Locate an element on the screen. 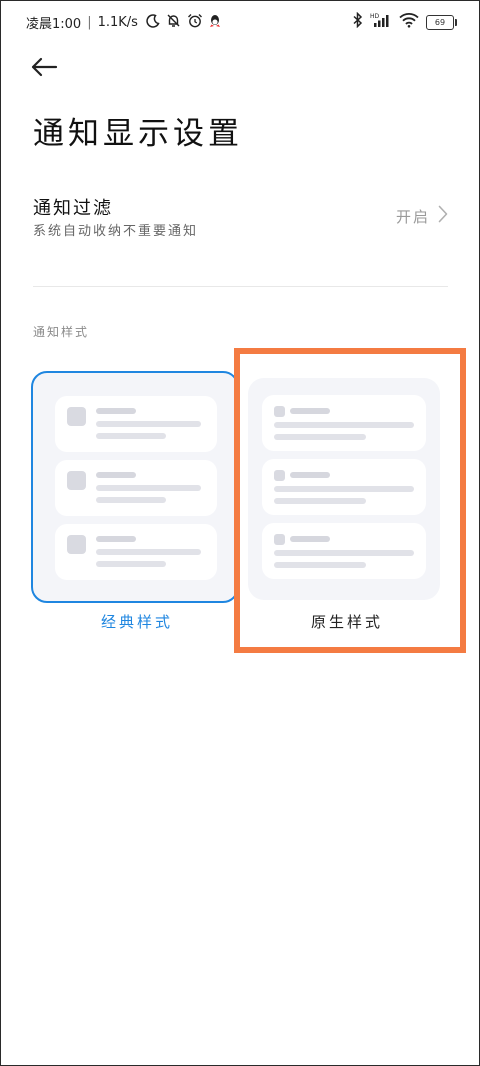 The height and width of the screenshot is (1066, 480). status-right: HD 69 is located at coordinates (405, 21).